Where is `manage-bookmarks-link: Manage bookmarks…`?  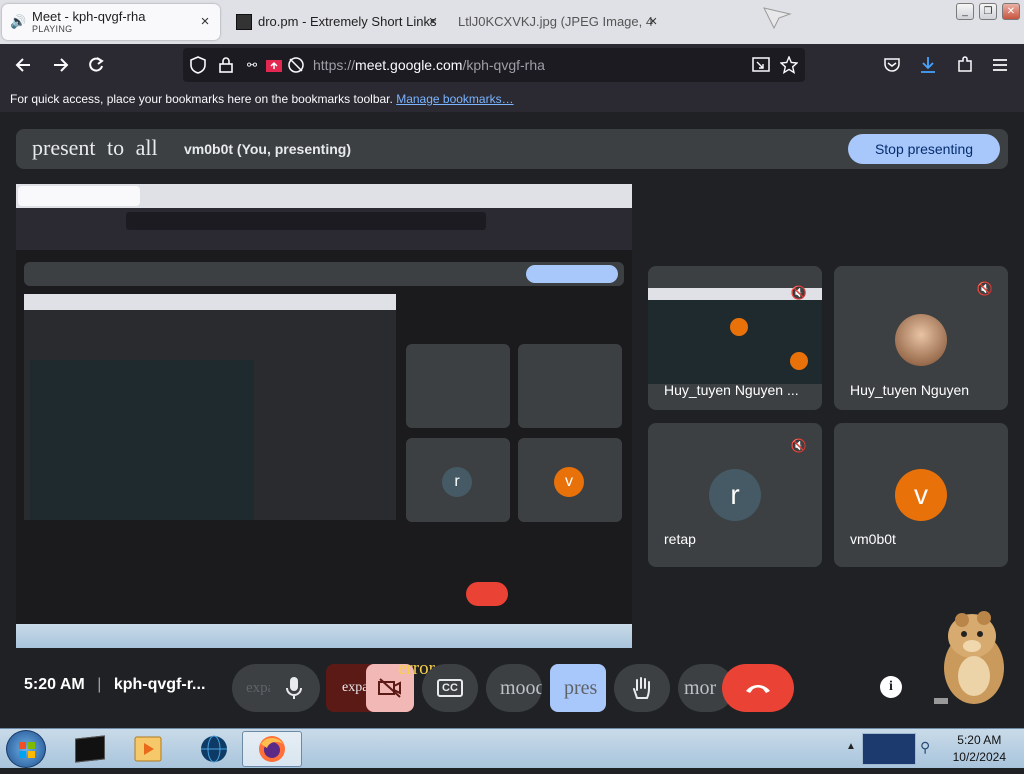 manage-bookmarks-link: Manage bookmarks… is located at coordinates (454, 99).